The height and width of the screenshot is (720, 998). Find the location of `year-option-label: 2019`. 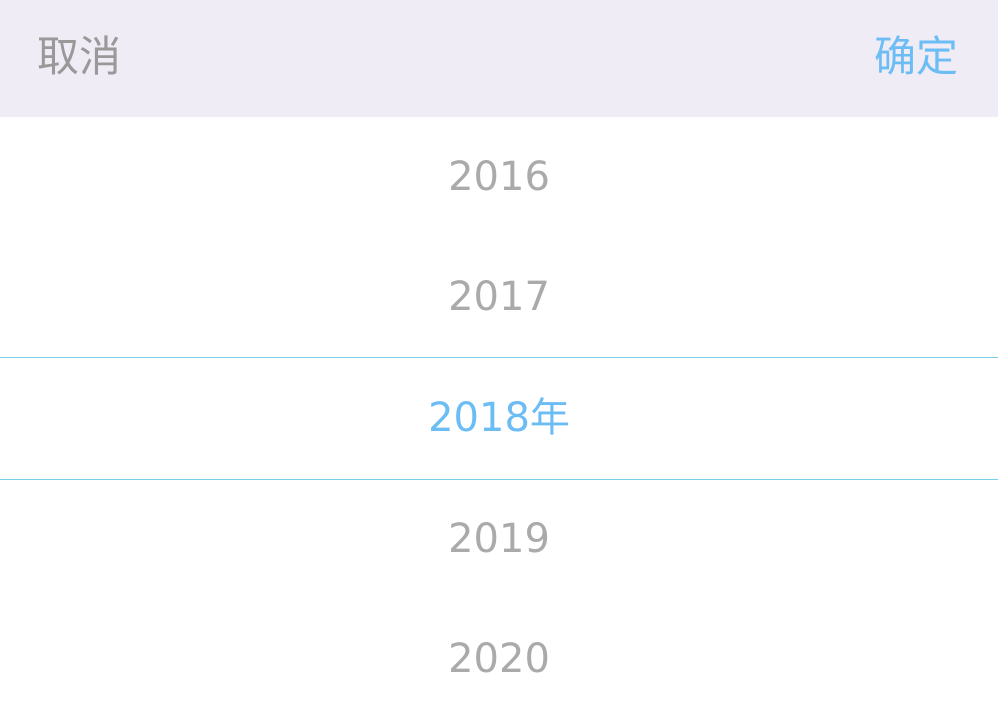

year-option-label: 2019 is located at coordinates (499, 539).